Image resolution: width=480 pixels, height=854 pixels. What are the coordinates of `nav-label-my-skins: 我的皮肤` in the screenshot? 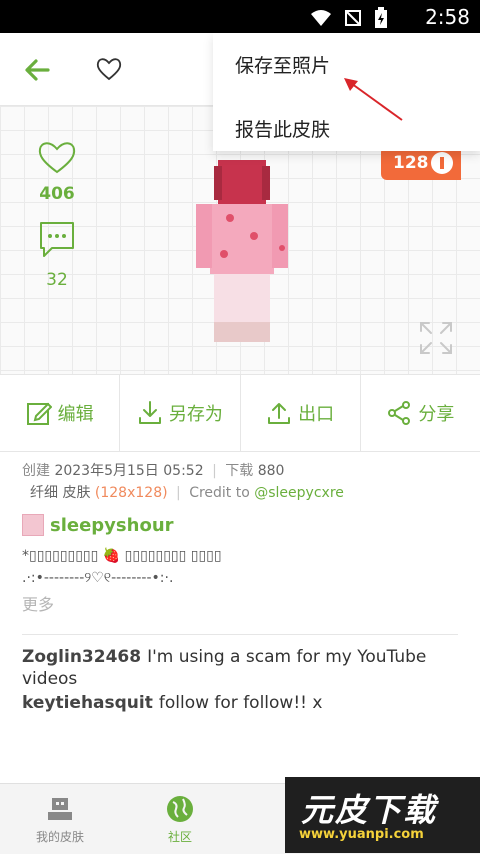 It's located at (59, 837).